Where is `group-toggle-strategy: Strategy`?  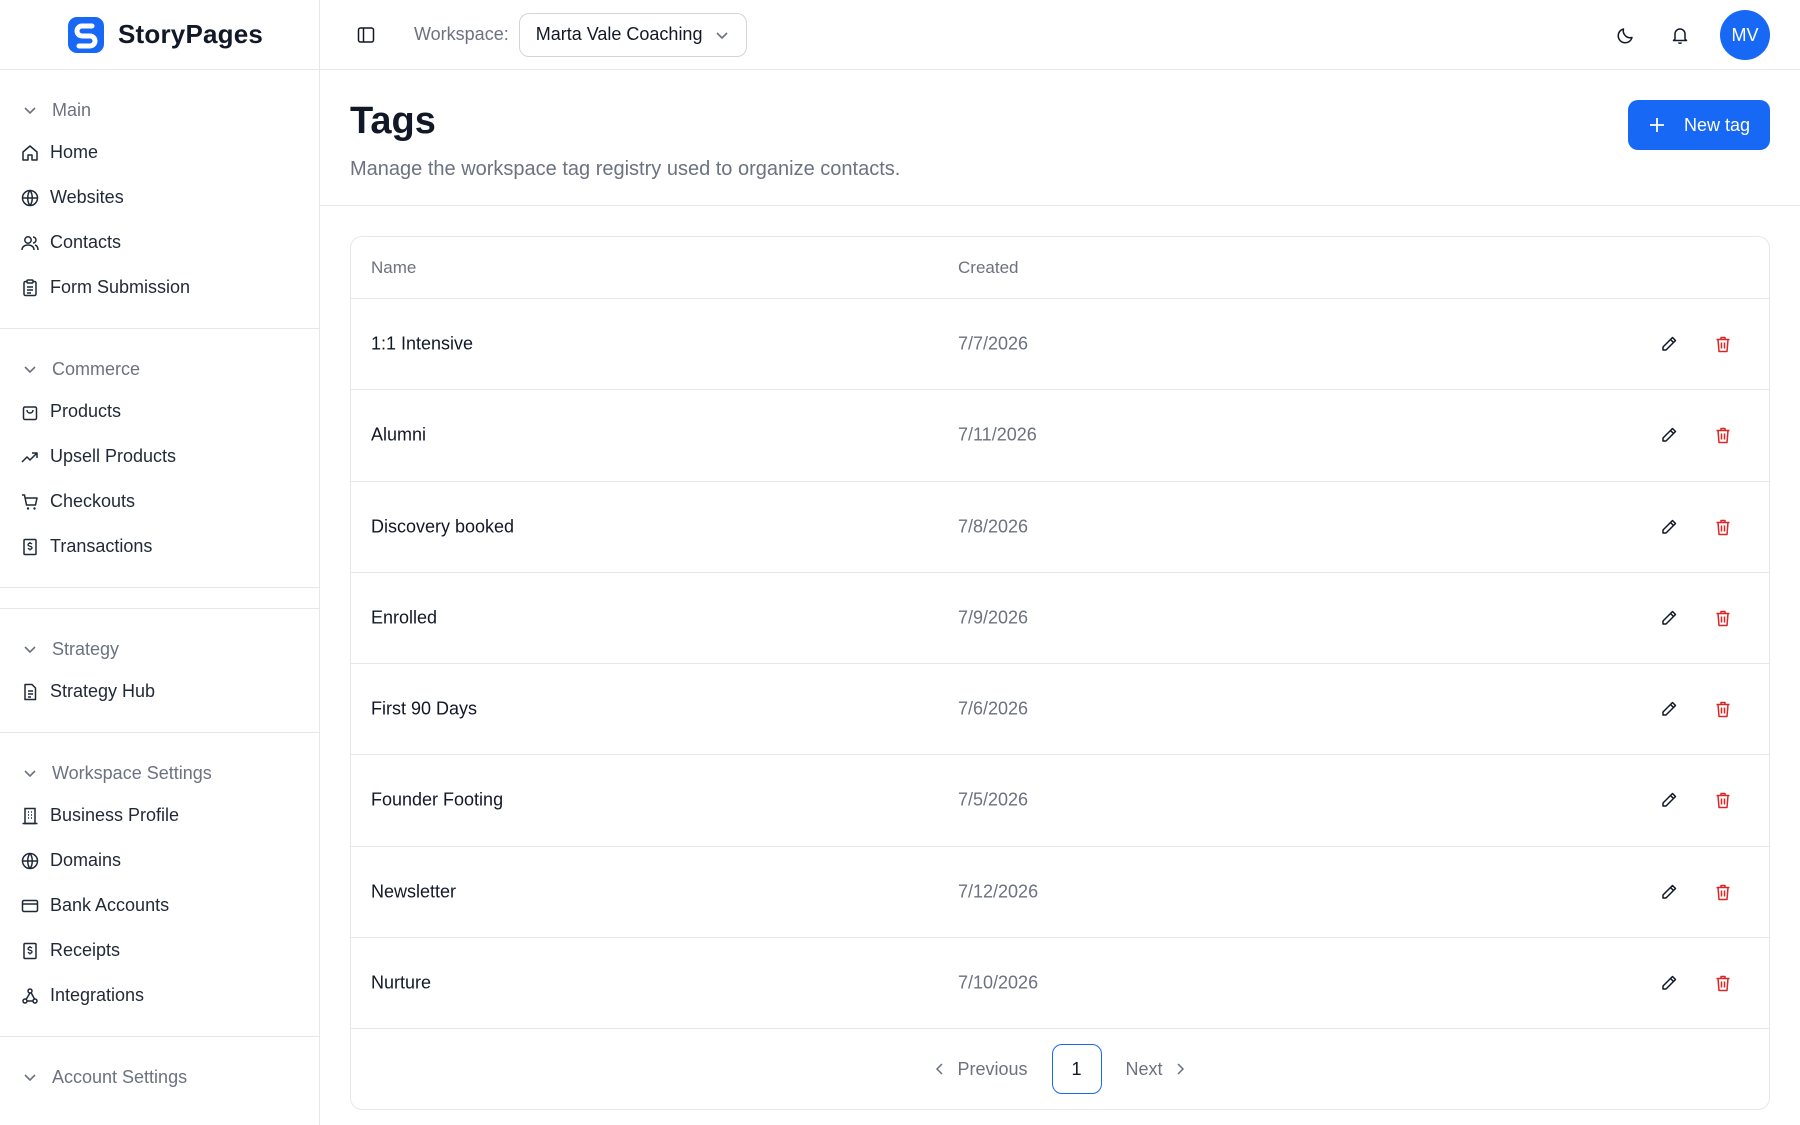 group-toggle-strategy: Strategy is located at coordinates (159, 649).